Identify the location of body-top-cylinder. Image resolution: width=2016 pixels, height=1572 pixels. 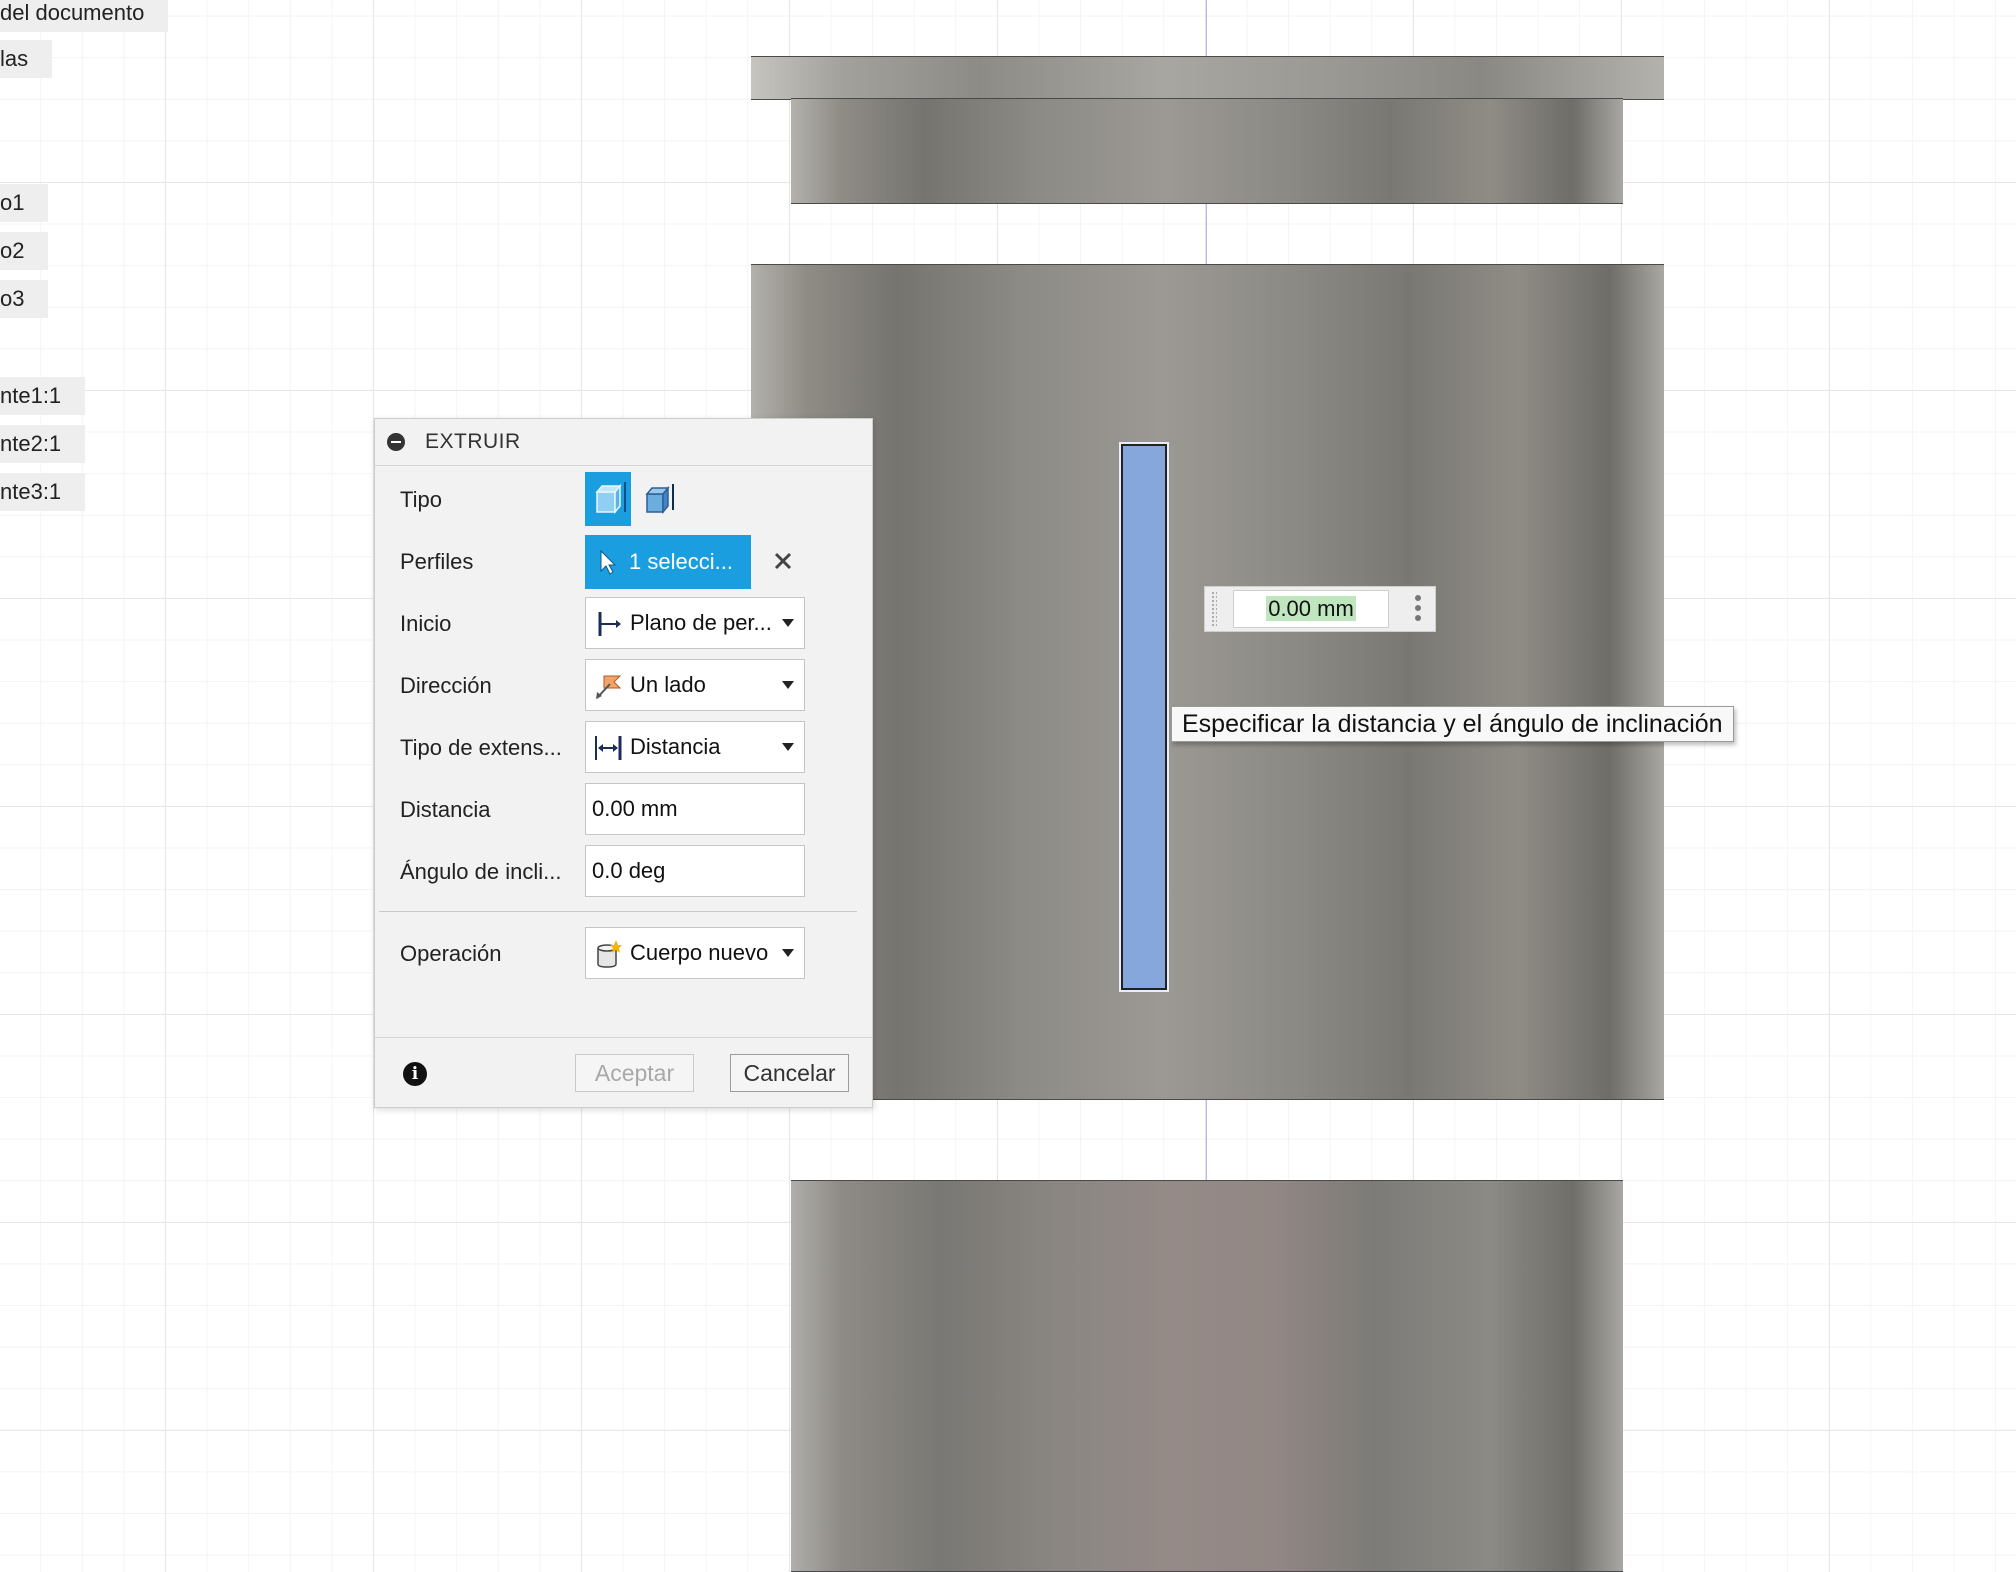
(1207, 151).